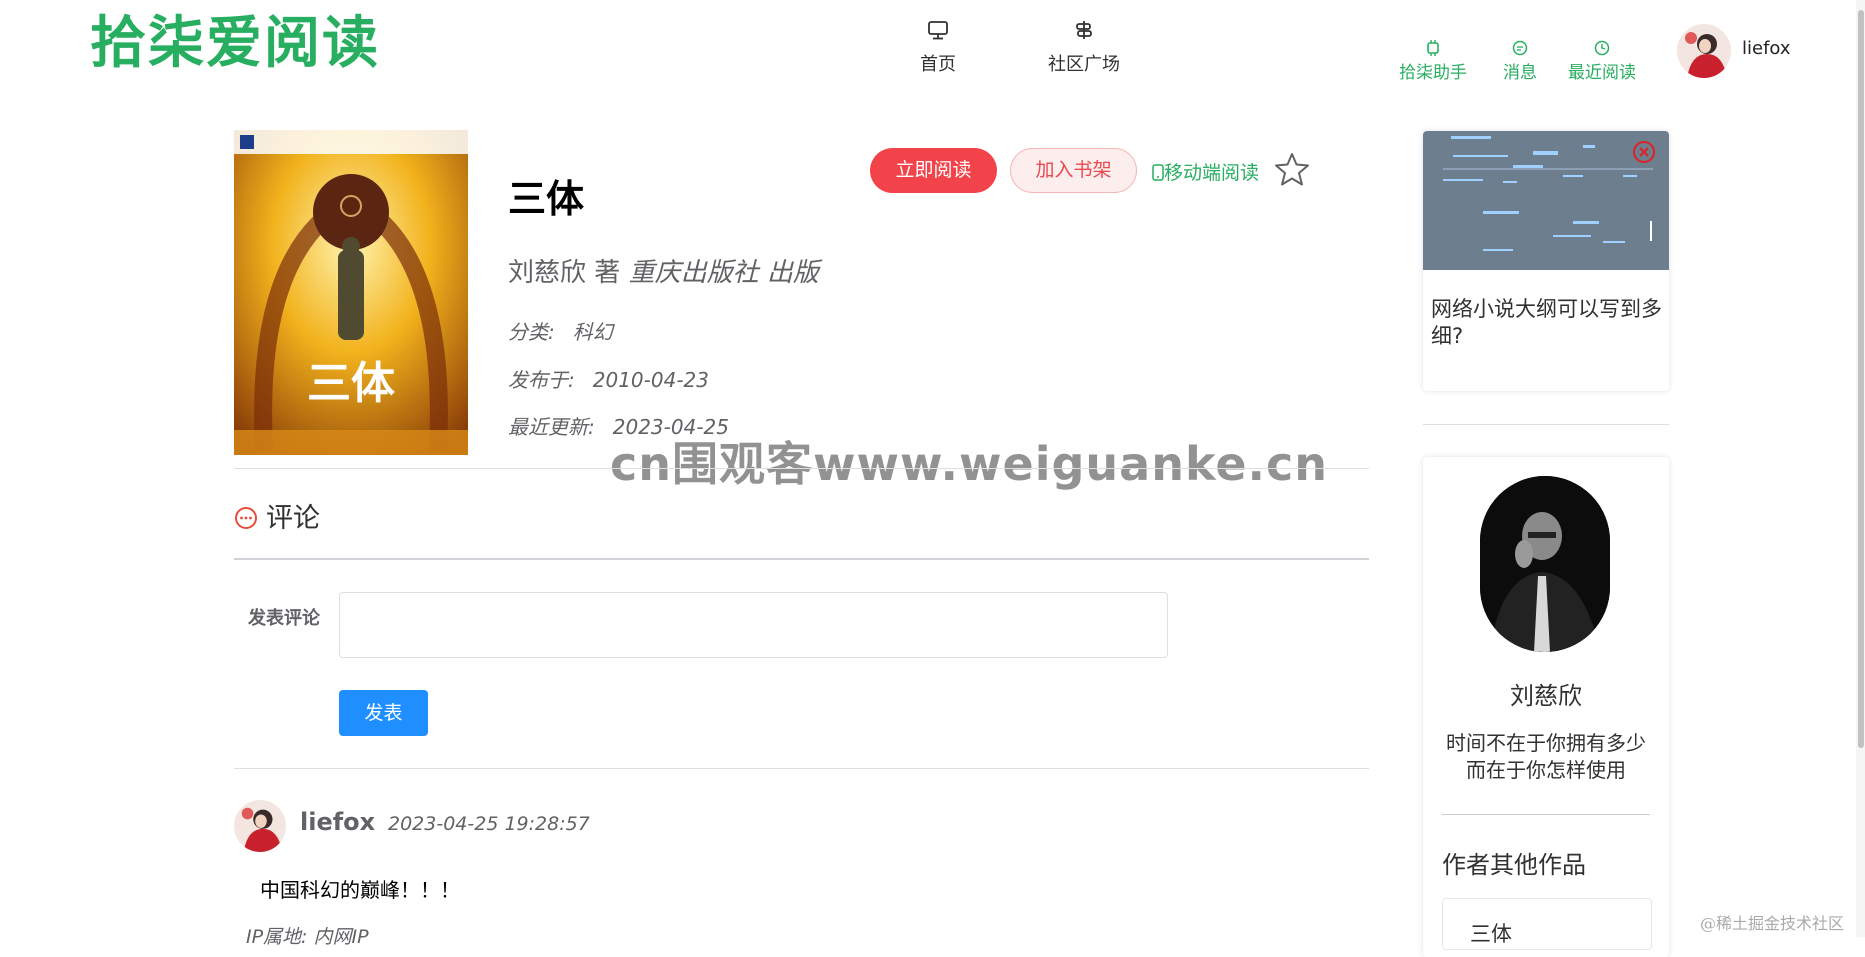 Image resolution: width=1865 pixels, height=957 pixels. I want to click on close-ad-button, so click(1644, 154).